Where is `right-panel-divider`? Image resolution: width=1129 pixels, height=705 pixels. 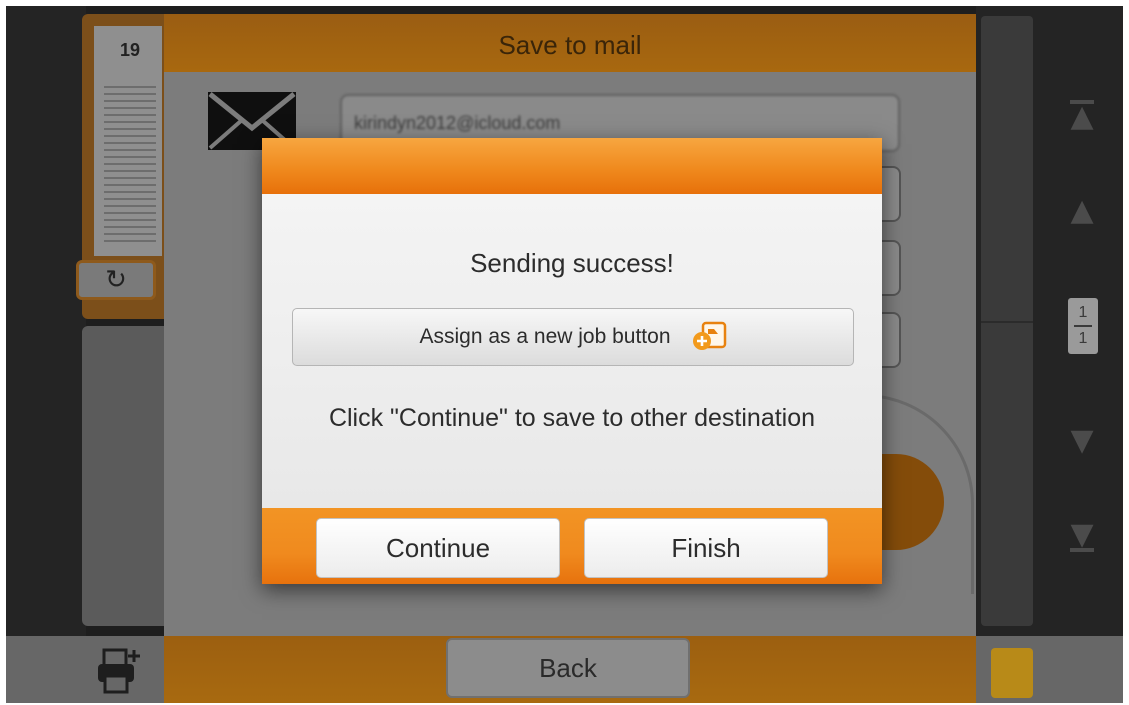 right-panel-divider is located at coordinates (1007, 322).